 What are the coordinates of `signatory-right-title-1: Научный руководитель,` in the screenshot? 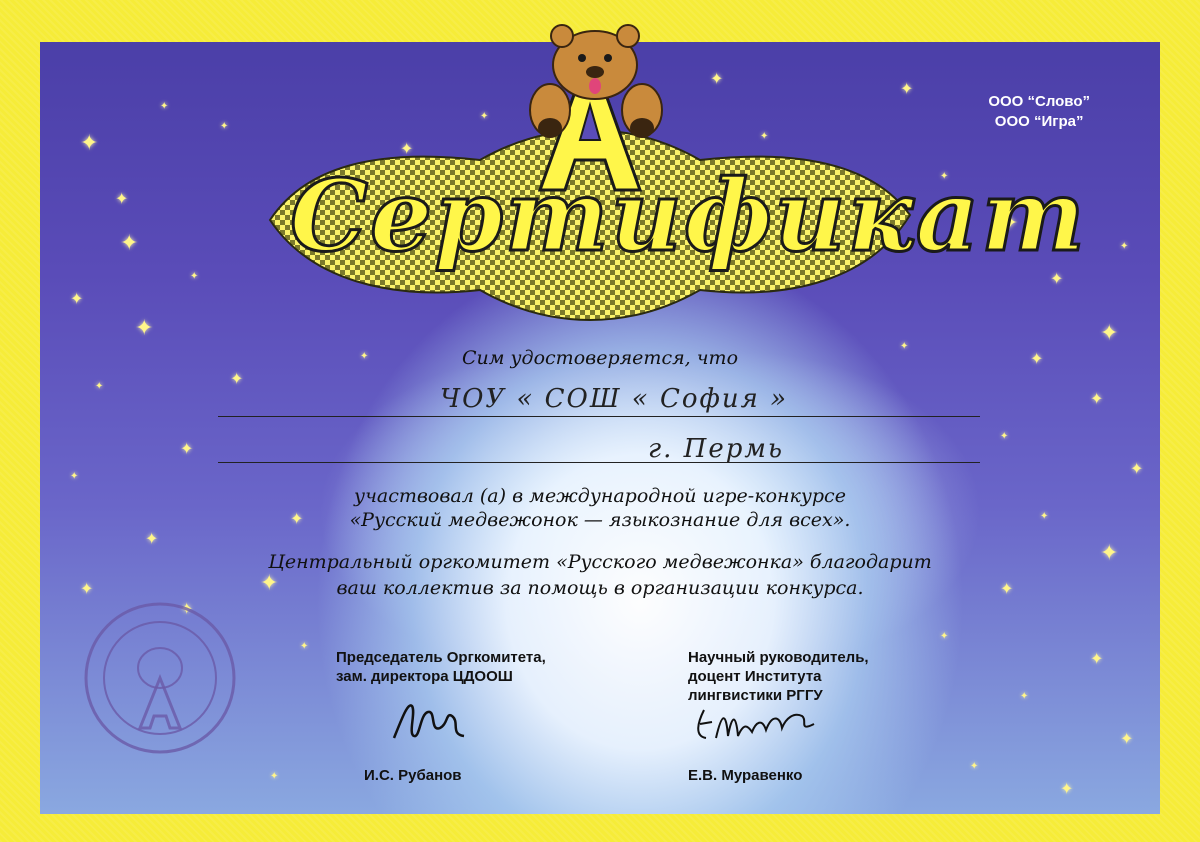 It's located at (778, 657).